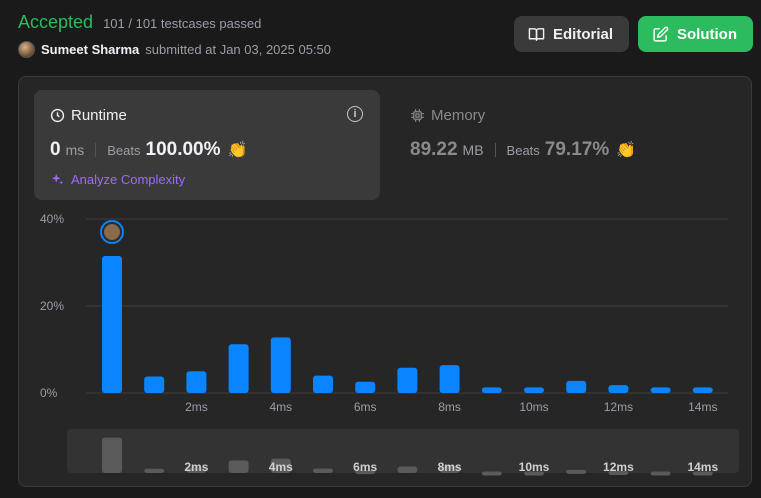 This screenshot has height=498, width=761. Describe the element at coordinates (618, 467) in the screenshot. I see `overview-tick-label: 12ms` at that location.